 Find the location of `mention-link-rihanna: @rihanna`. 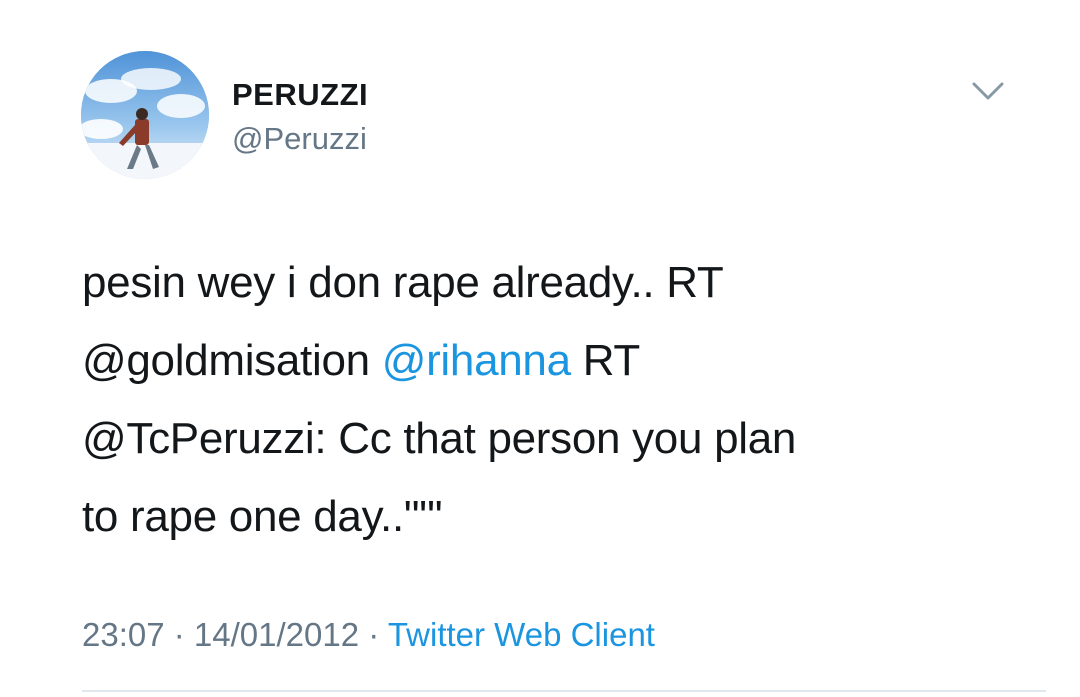

mention-link-rihanna: @rihanna is located at coordinates (476, 360).